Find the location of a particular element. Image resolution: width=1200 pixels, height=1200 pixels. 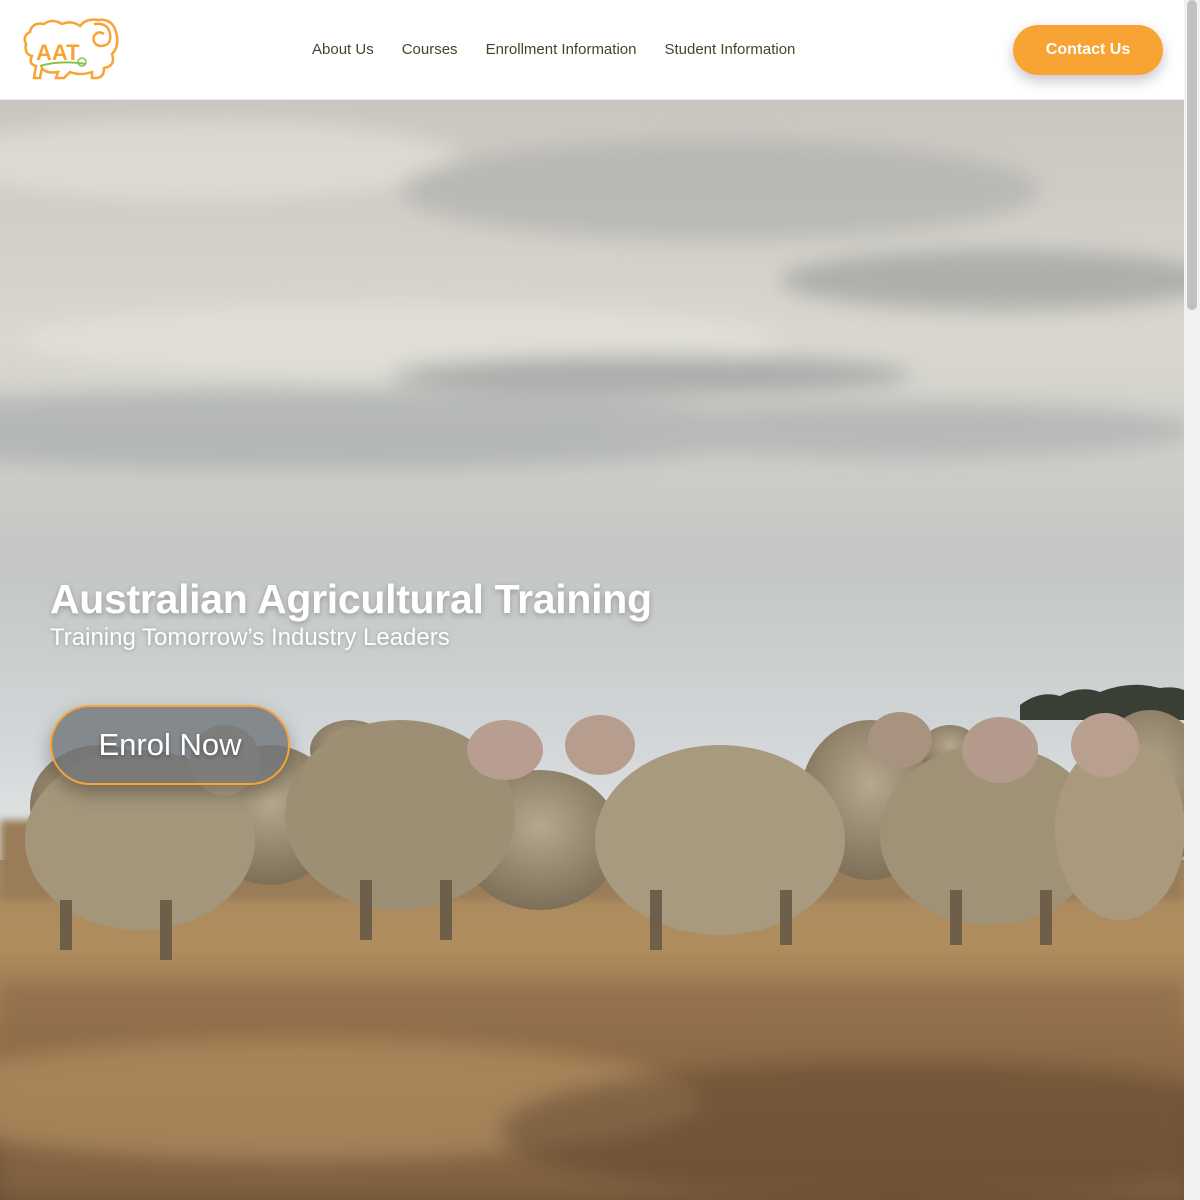

vertical-scrollbar is located at coordinates (1192, 600).